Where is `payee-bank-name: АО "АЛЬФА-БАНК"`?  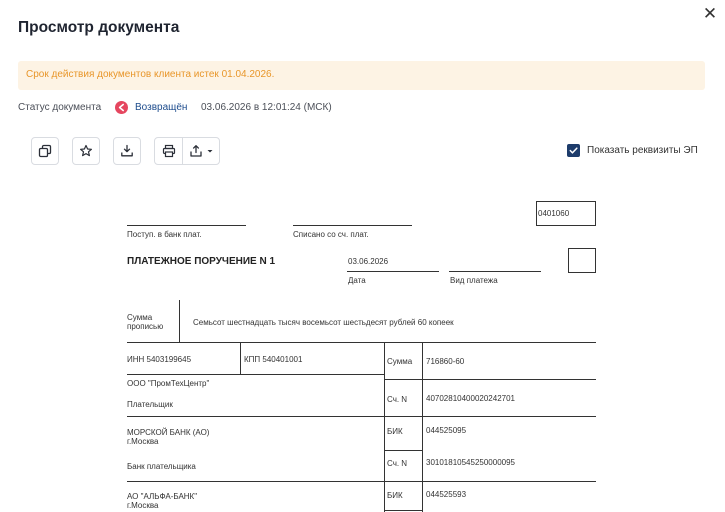 payee-bank-name: АО "АЛЬФА-БАНК" is located at coordinates (162, 496).